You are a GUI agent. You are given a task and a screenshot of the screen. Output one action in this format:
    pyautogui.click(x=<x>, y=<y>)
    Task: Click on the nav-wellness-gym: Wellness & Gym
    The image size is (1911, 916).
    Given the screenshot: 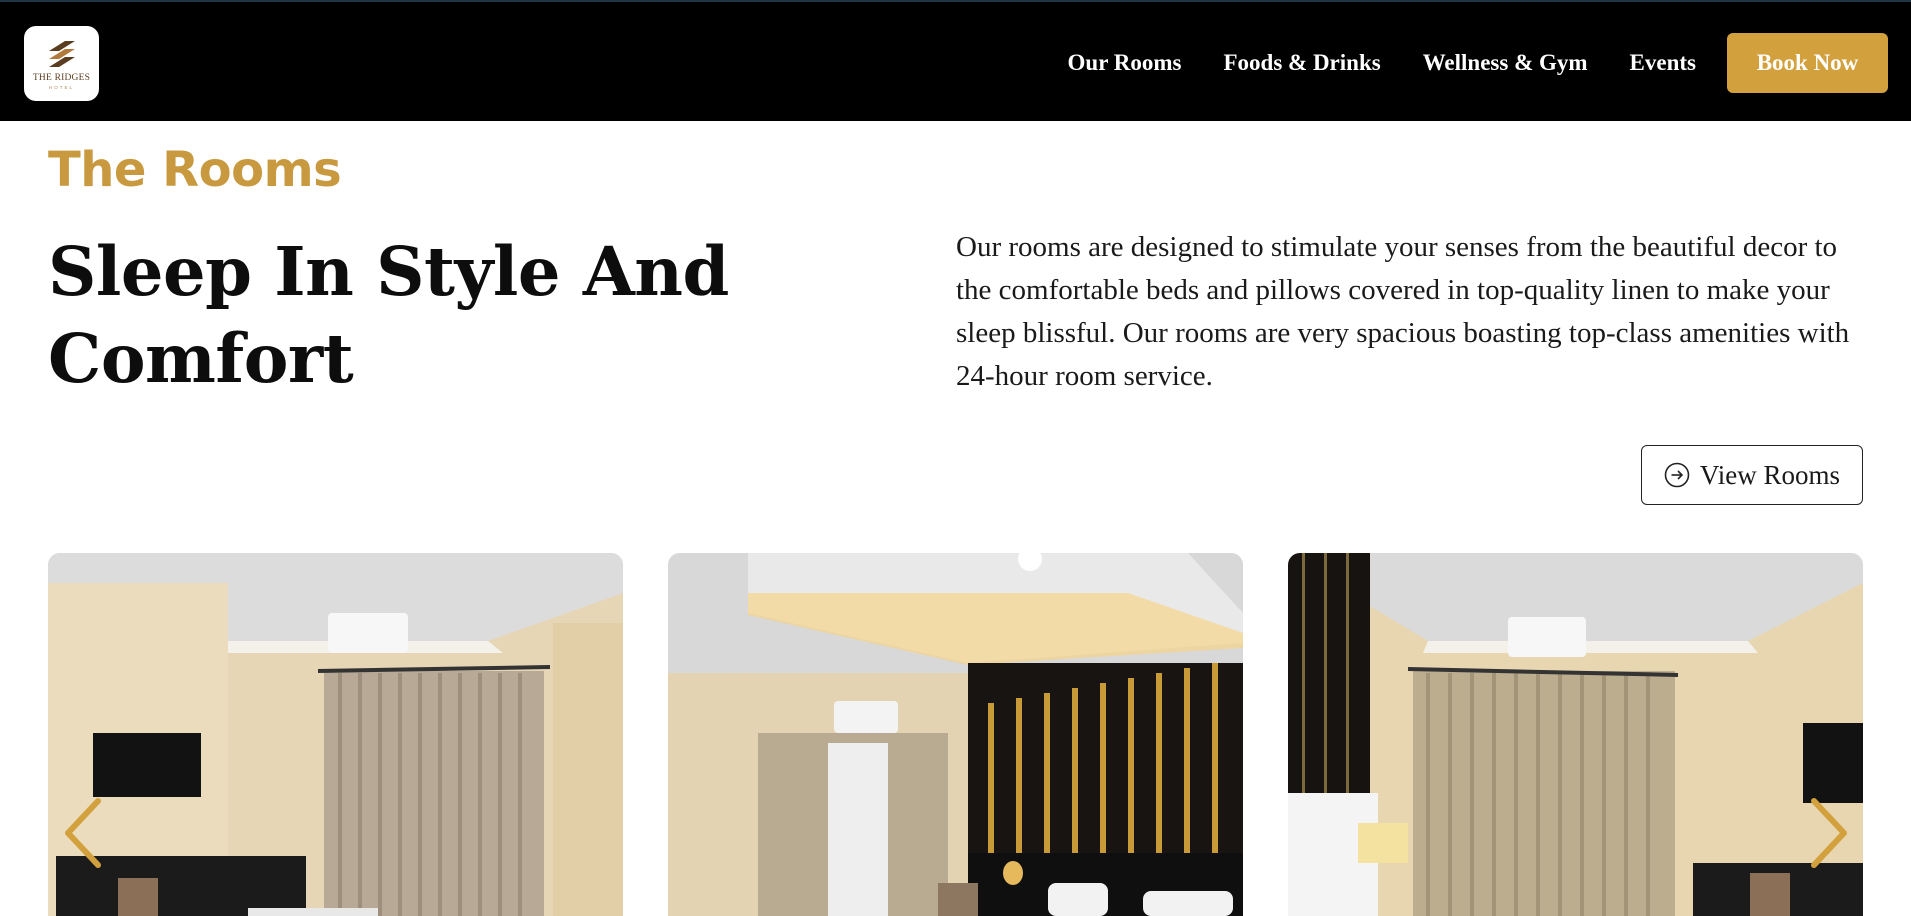 What is the action you would take?
    pyautogui.click(x=1505, y=63)
    